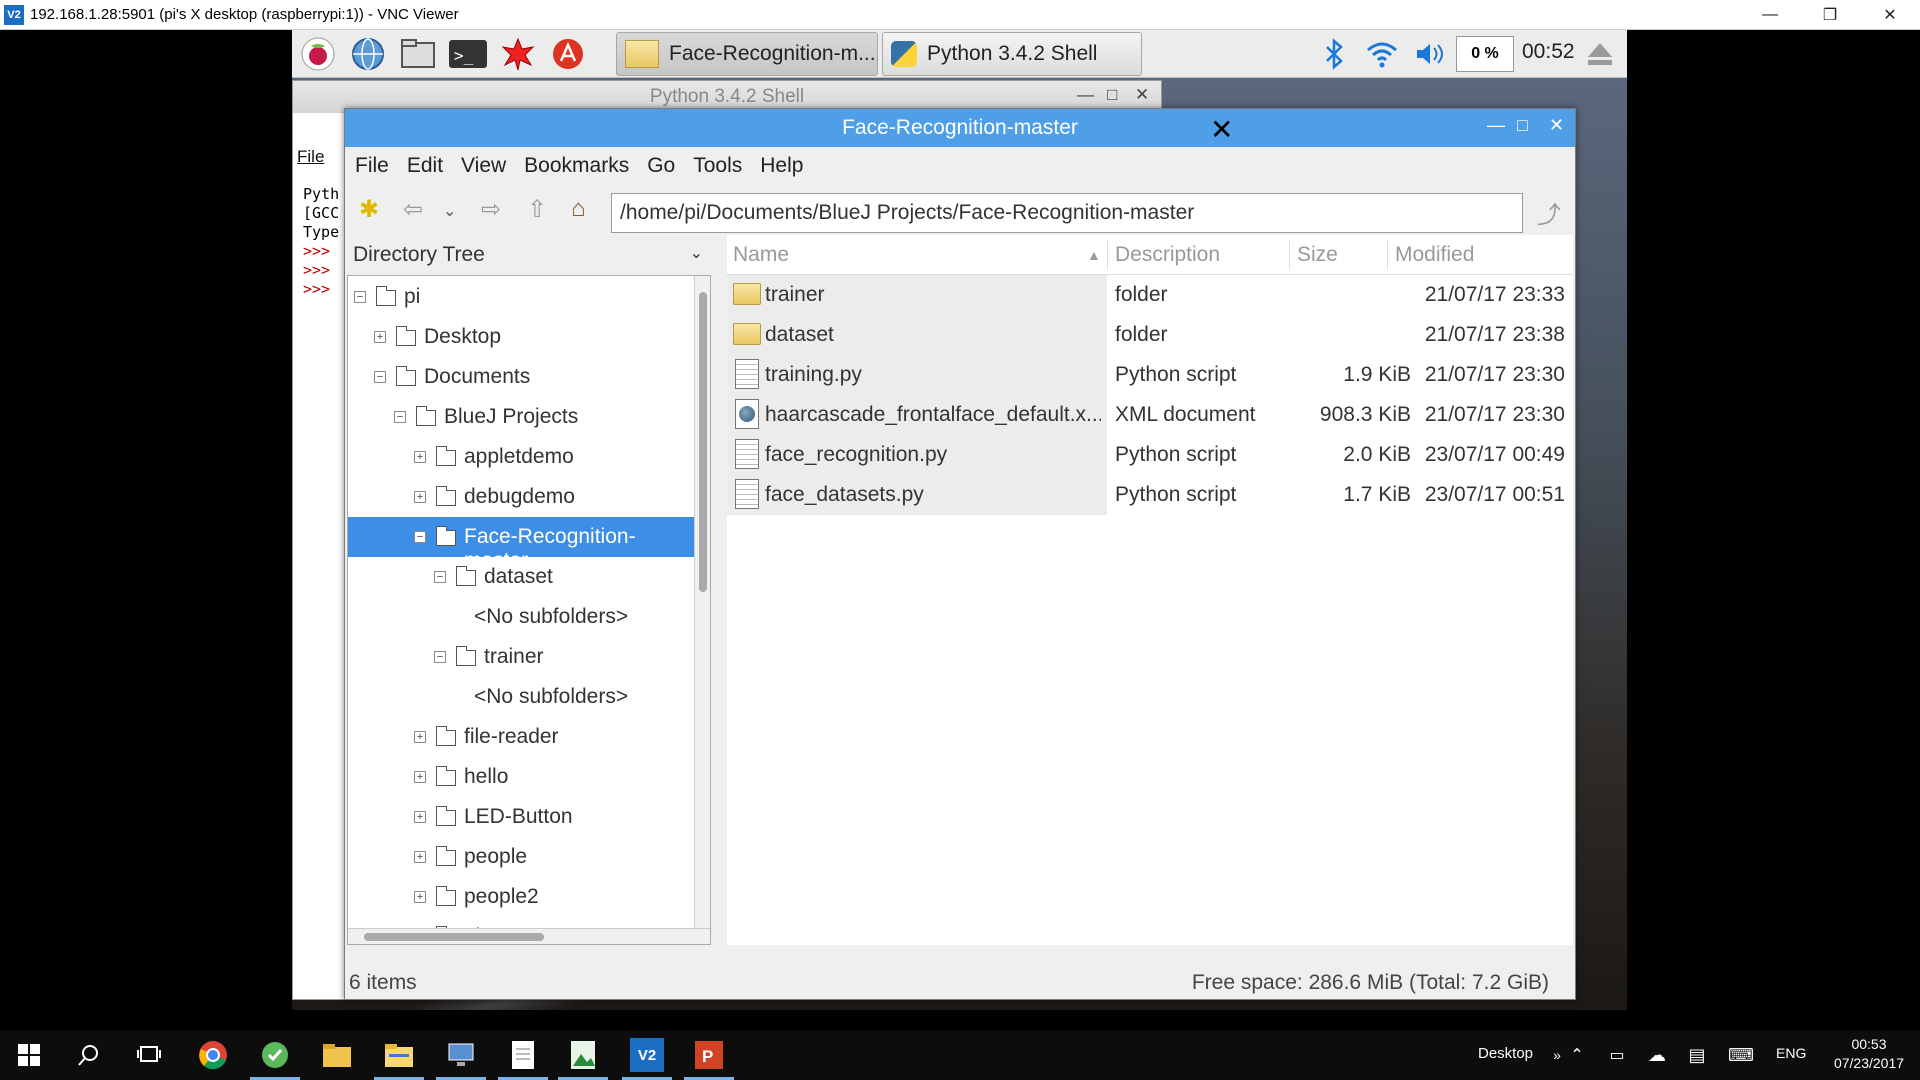 This screenshot has width=1920, height=1080. What do you see at coordinates (781, 166) in the screenshot?
I see `menu-help: Help` at bounding box center [781, 166].